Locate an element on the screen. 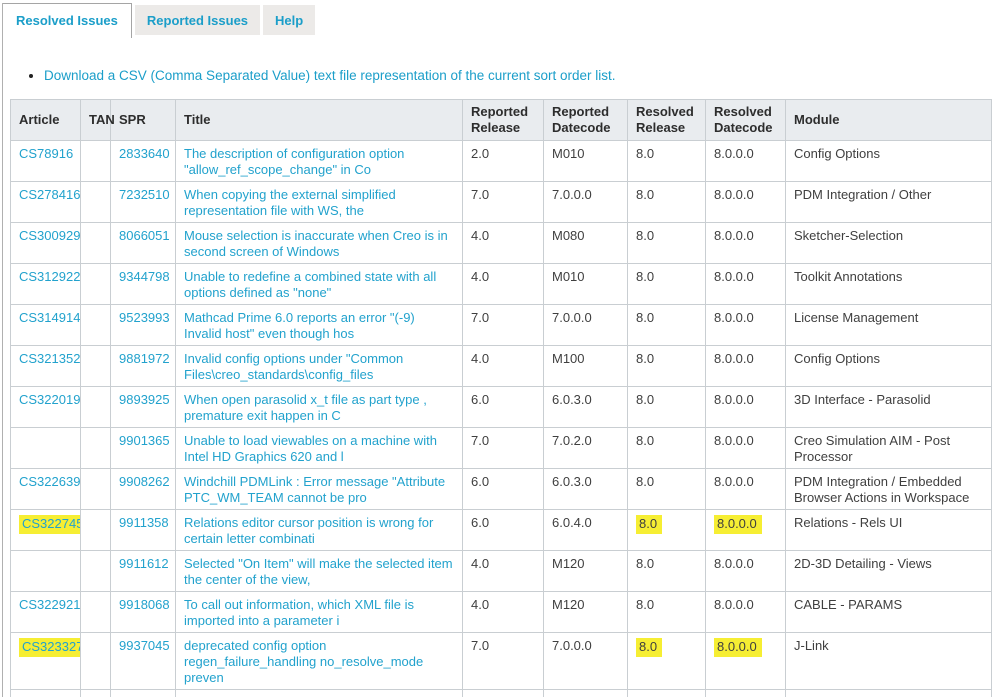 The height and width of the screenshot is (697, 999). cell-text: 8066051 is located at coordinates (144, 235).